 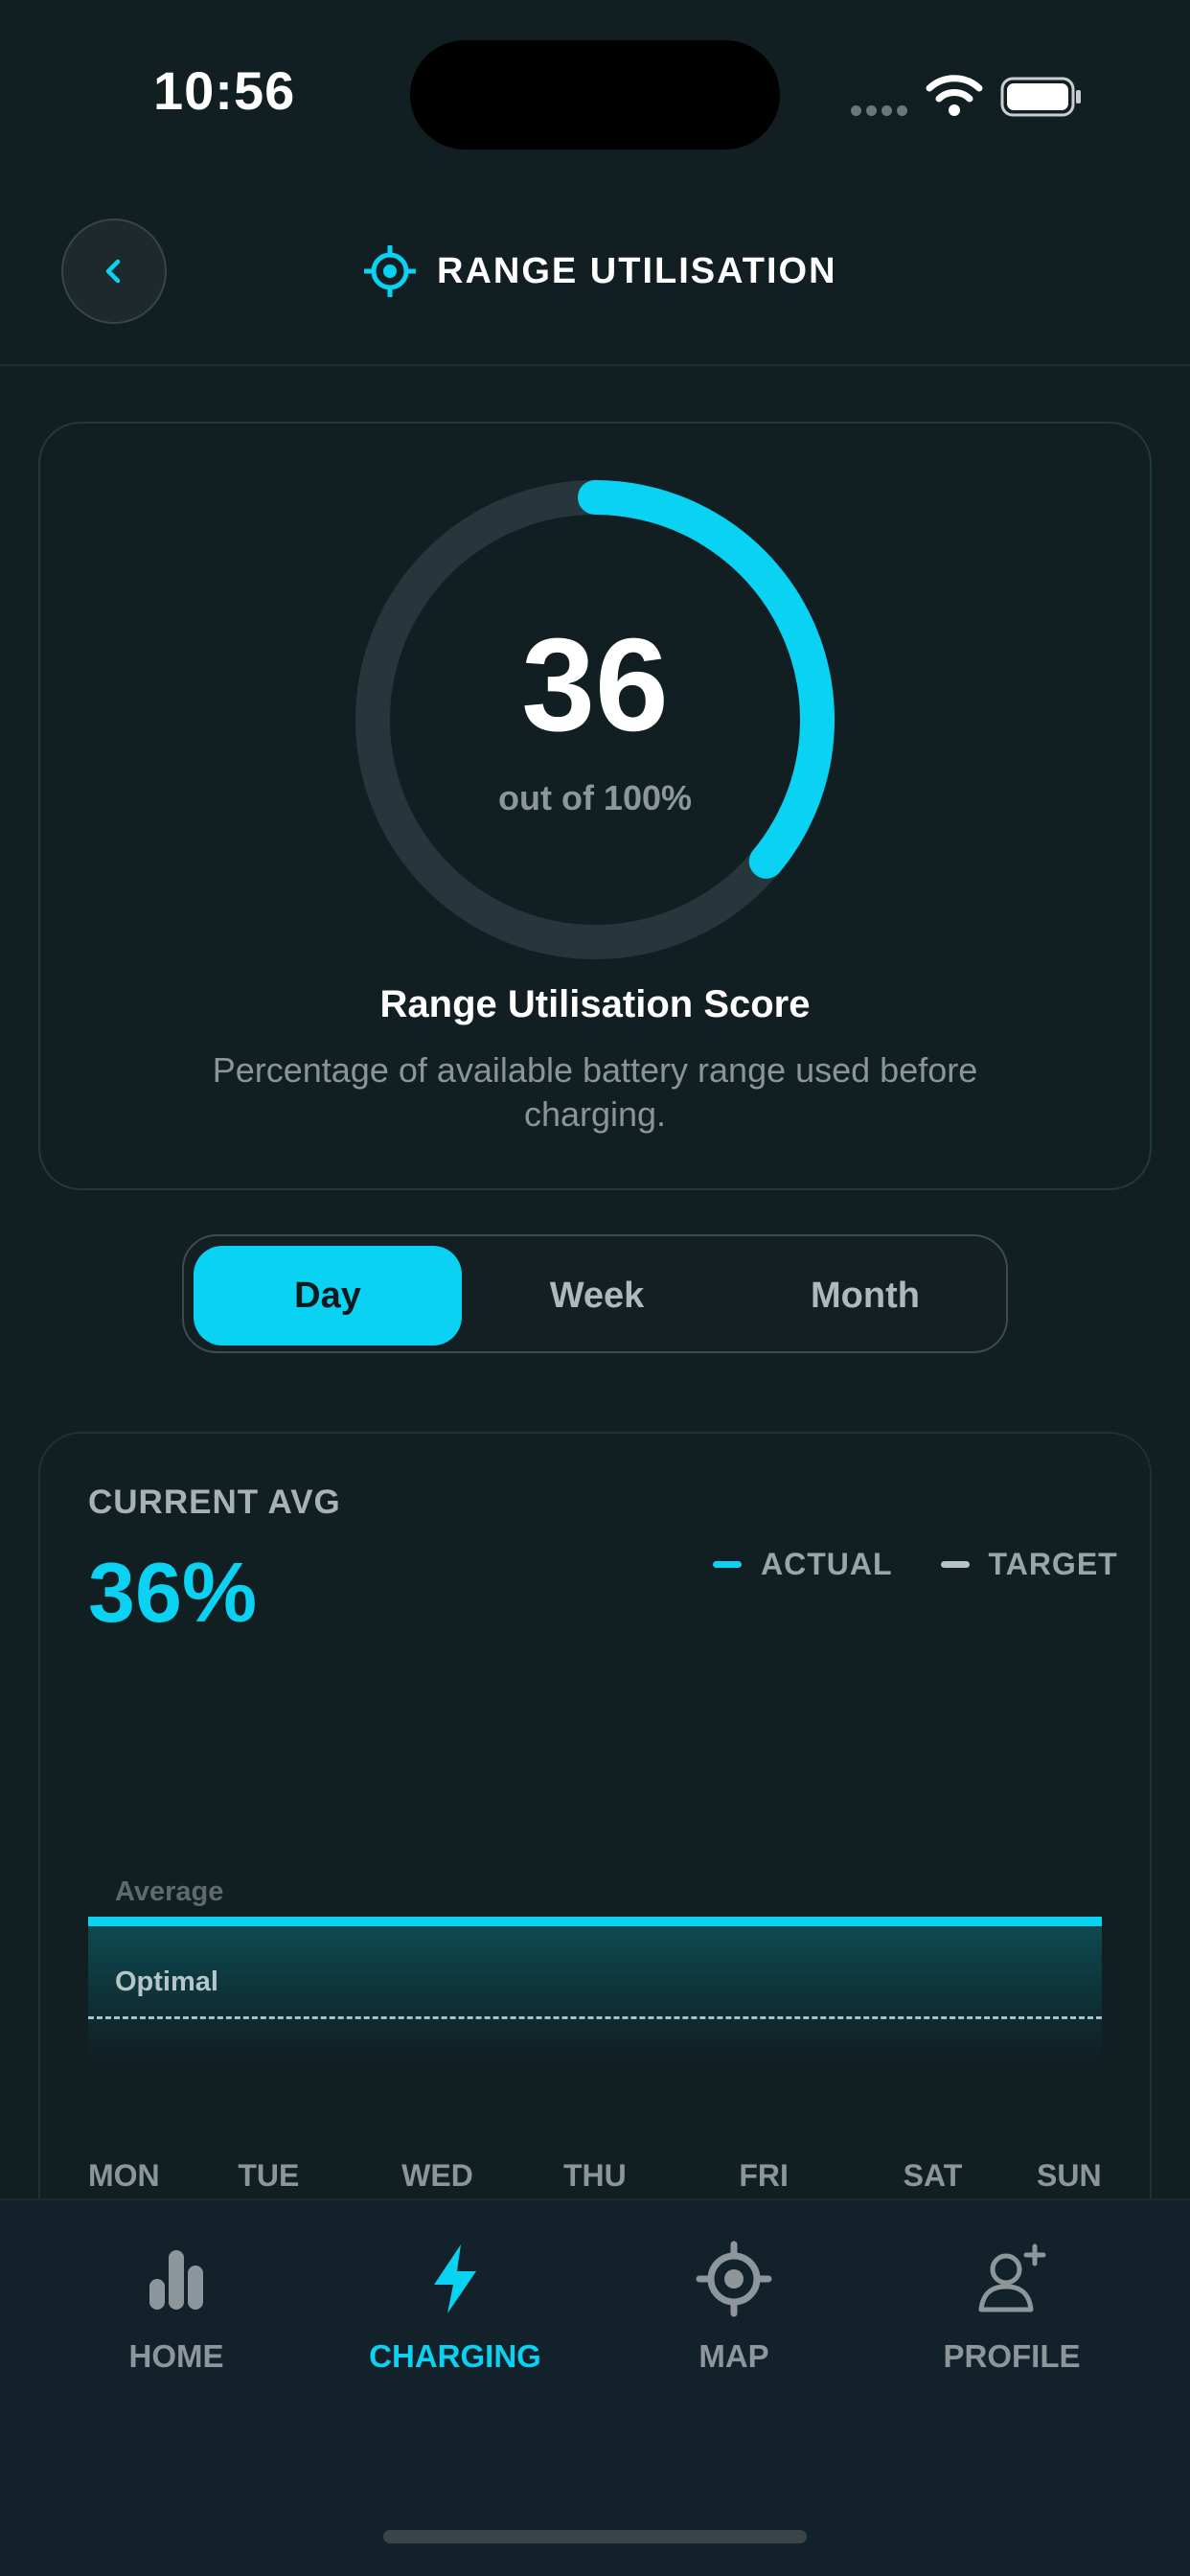 I want to click on current-avg-value: 36%, so click(x=173, y=1592).